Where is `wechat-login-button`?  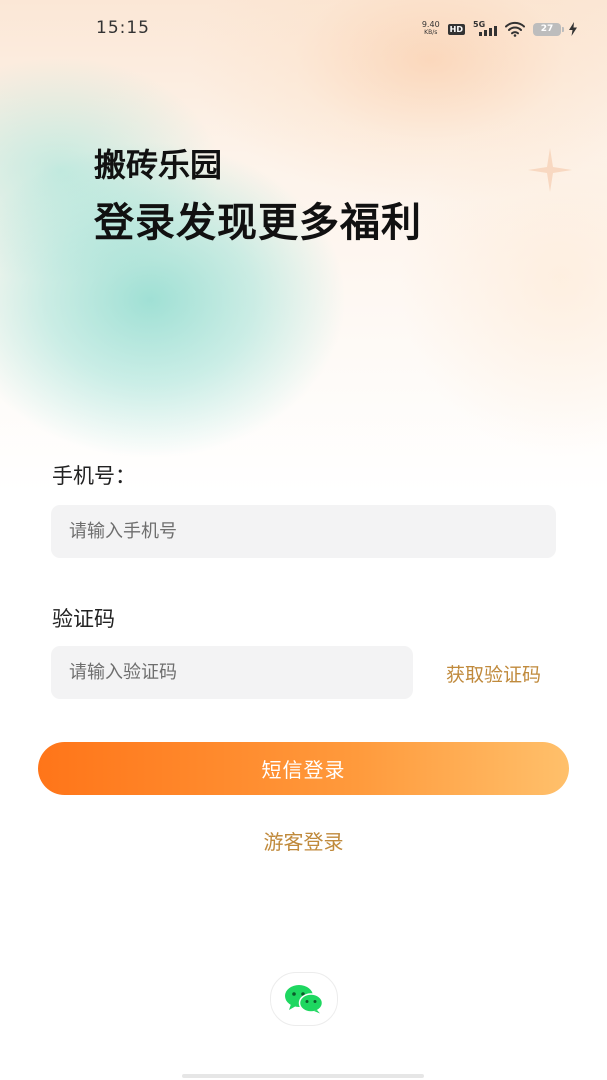 wechat-login-button is located at coordinates (304, 999).